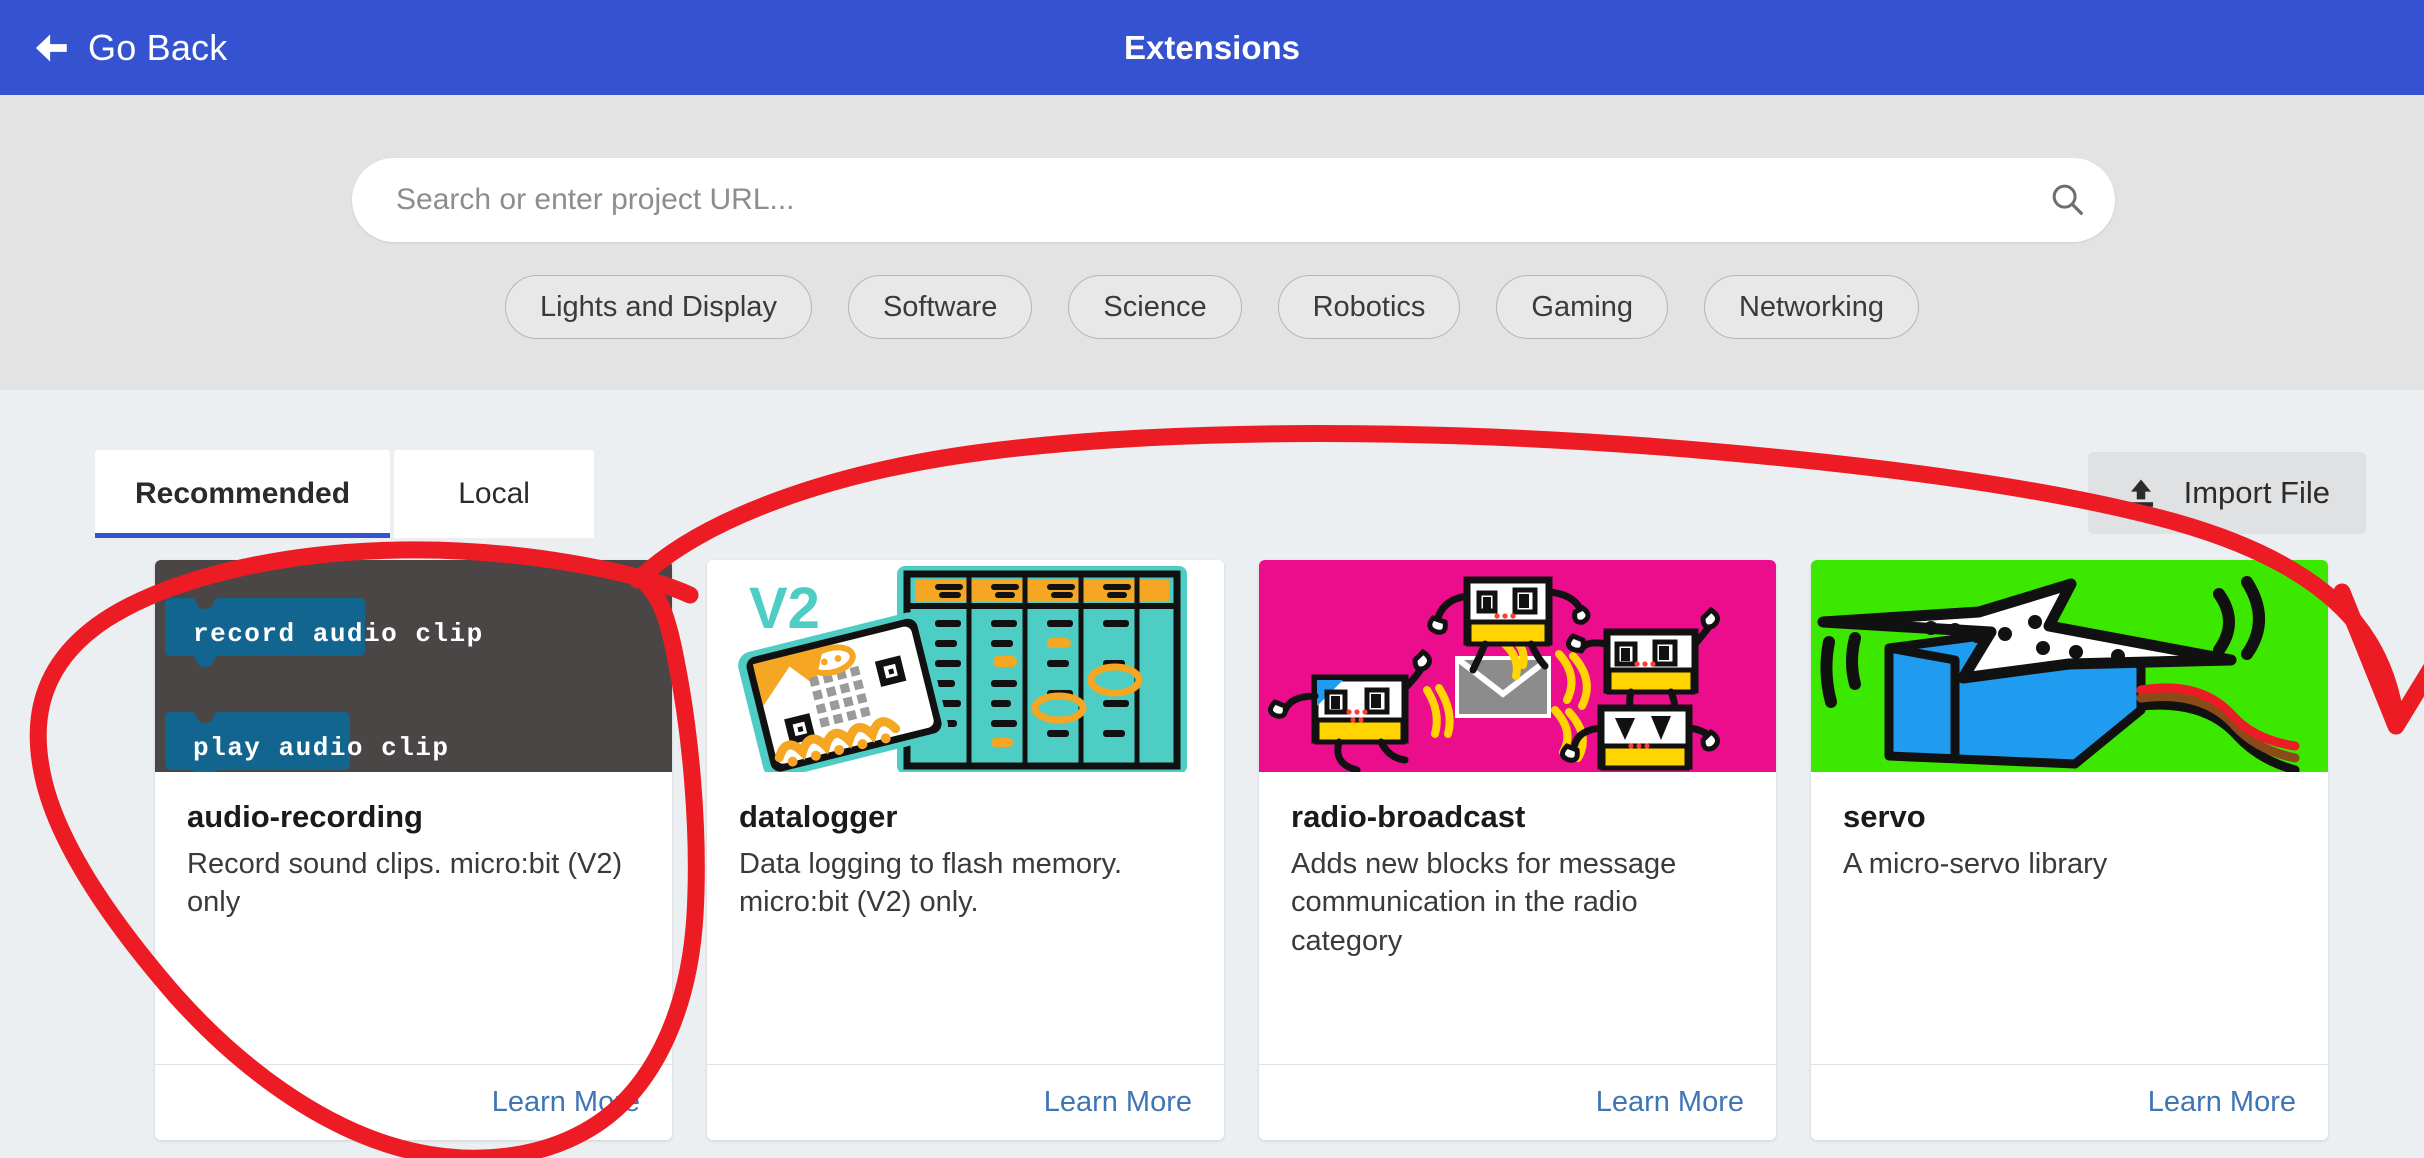 This screenshot has height=1158, width=2424. I want to click on category-chip-label: Lights and Display, so click(658, 306).